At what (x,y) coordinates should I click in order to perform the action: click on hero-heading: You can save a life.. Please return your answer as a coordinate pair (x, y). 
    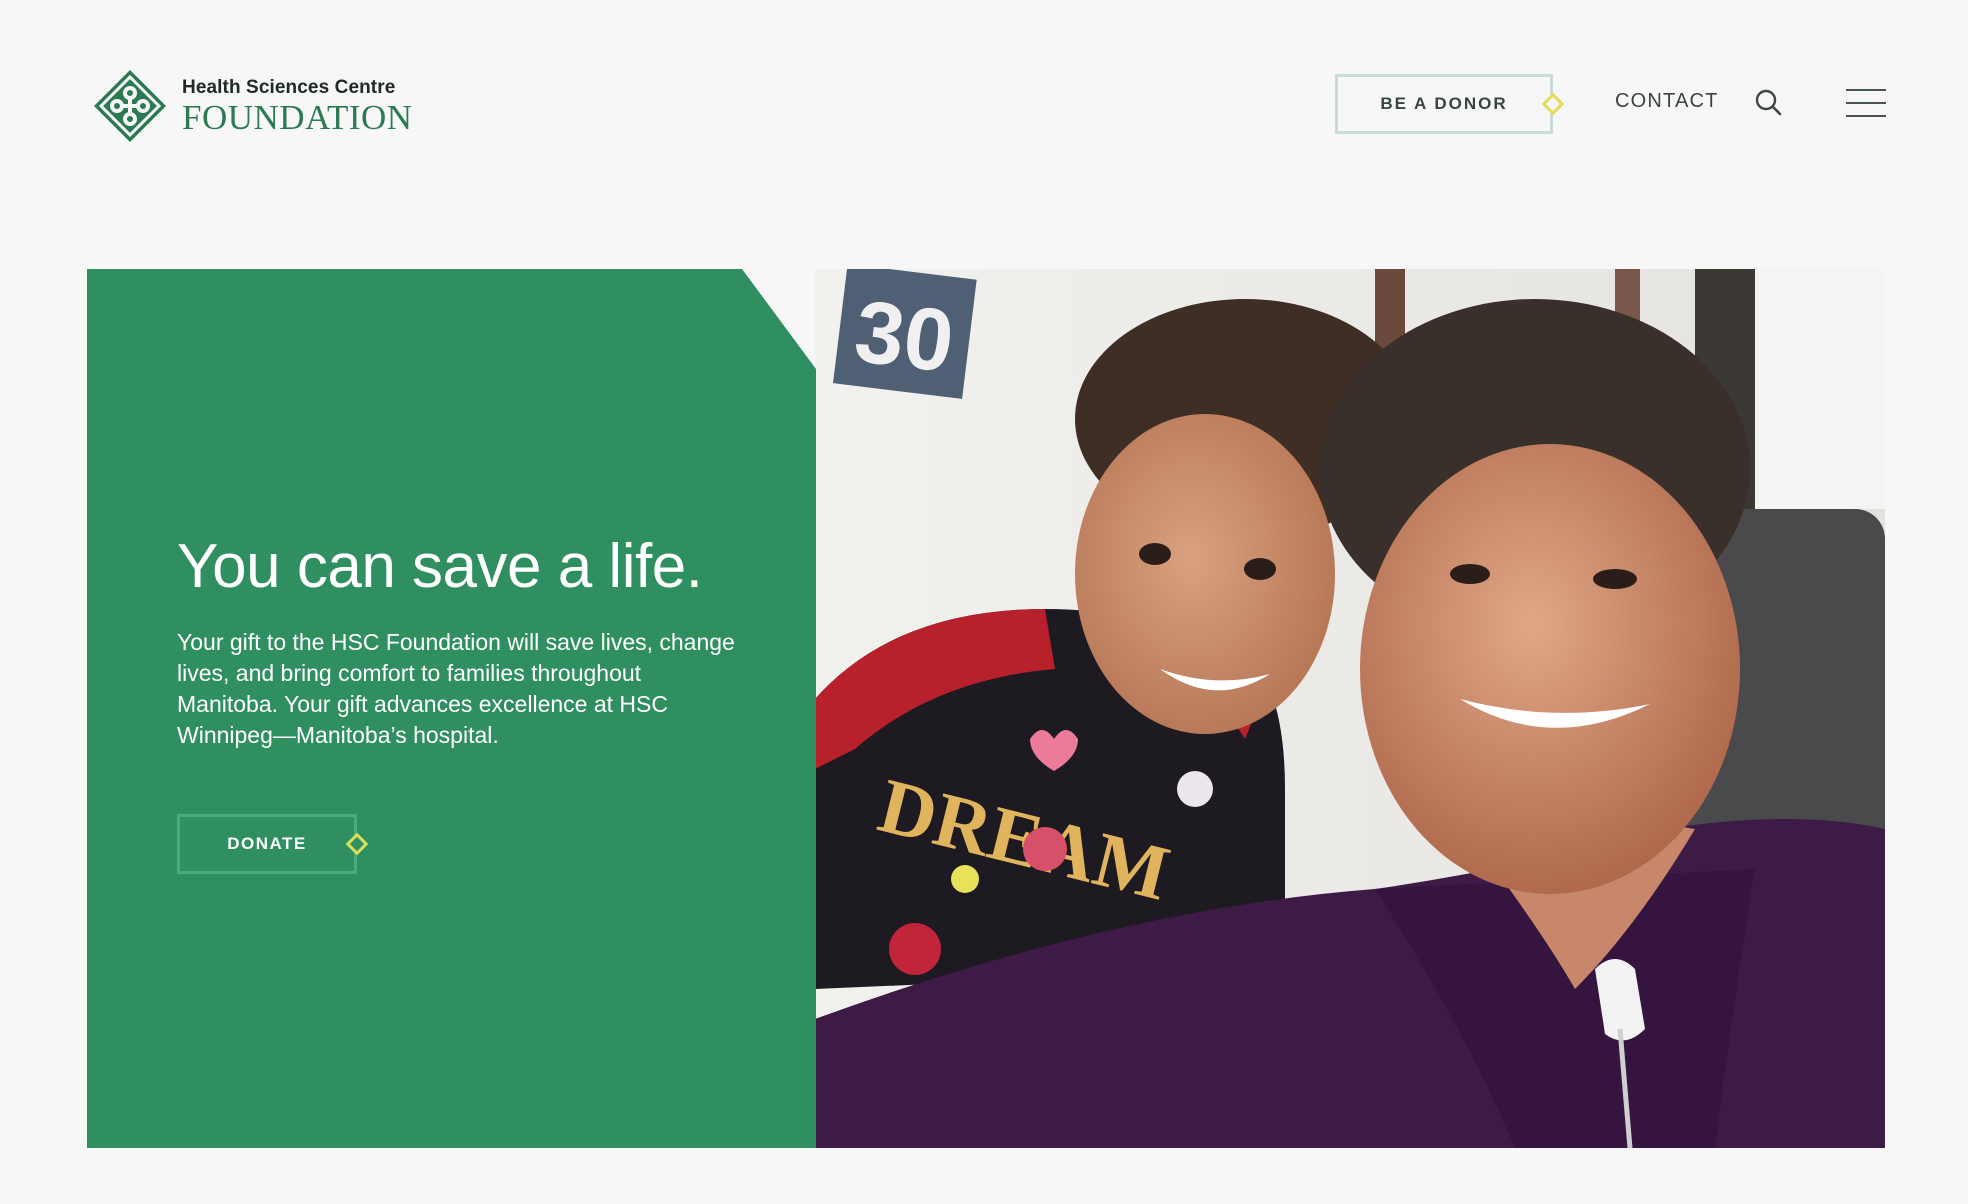
    Looking at the image, I should click on (440, 566).